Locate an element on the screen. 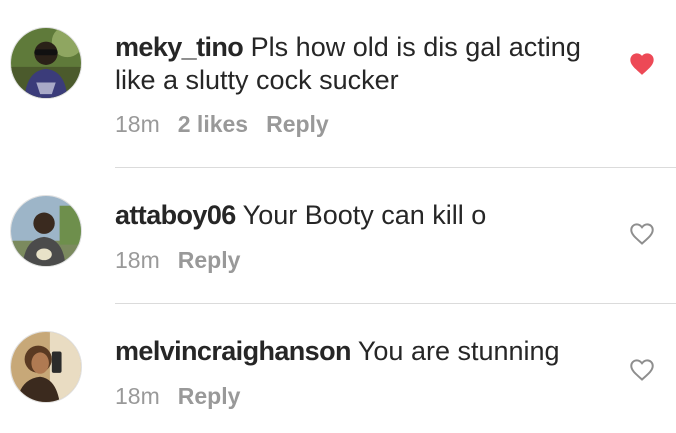 The width and height of the screenshot is (676, 433). comment-text: melvincraighanson You are stunning is located at coordinates (360, 351).